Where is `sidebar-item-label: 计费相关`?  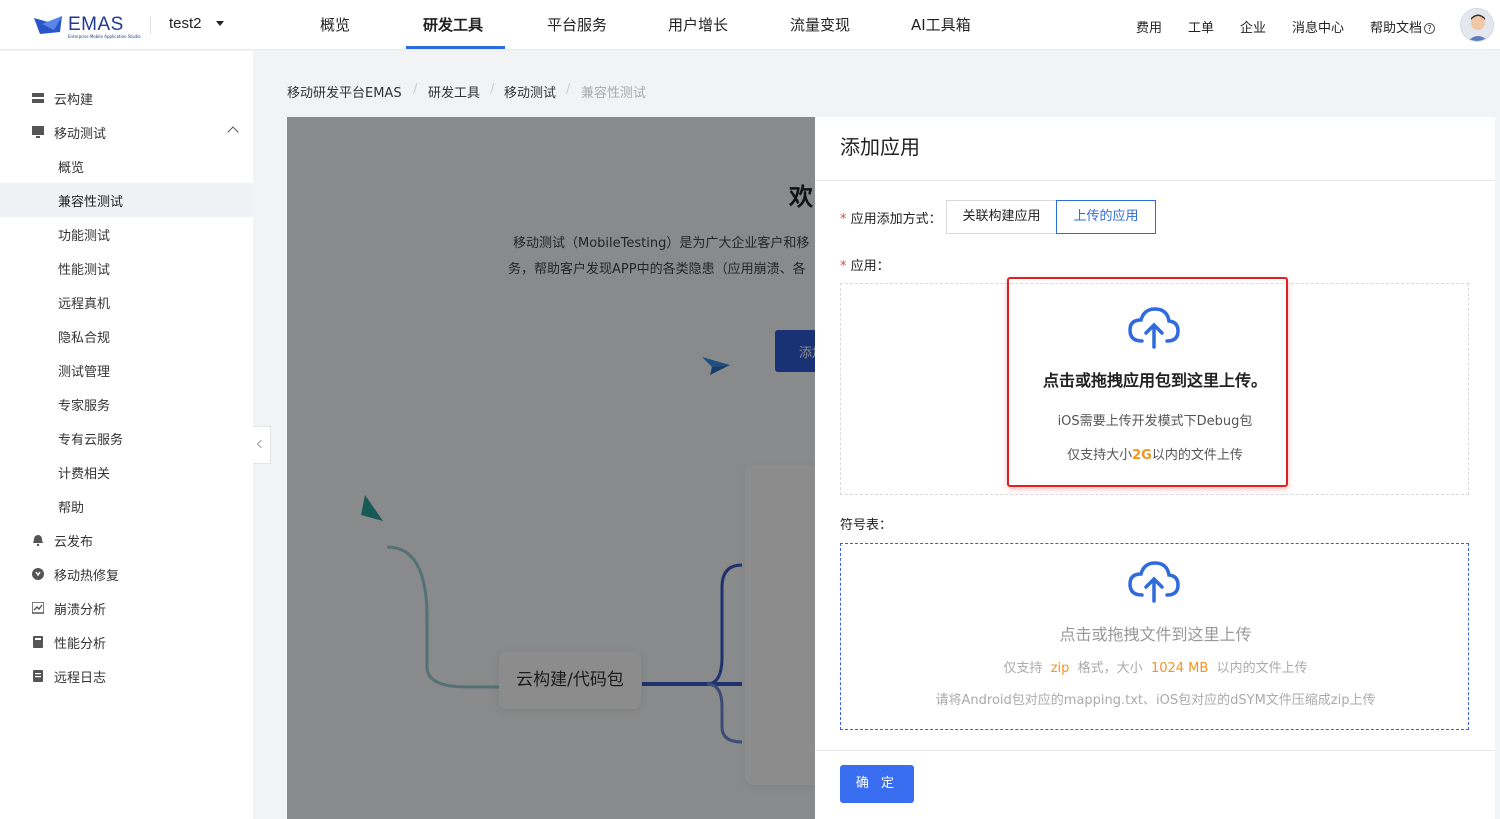
sidebar-item-label: 计费相关 is located at coordinates (84, 474).